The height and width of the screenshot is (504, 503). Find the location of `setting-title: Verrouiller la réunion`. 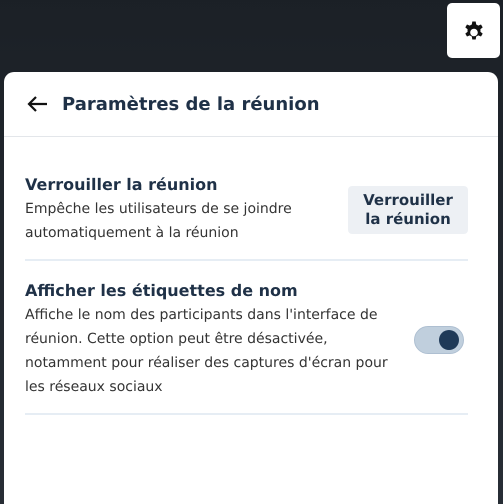

setting-title: Verrouiller la réunion is located at coordinates (122, 184).